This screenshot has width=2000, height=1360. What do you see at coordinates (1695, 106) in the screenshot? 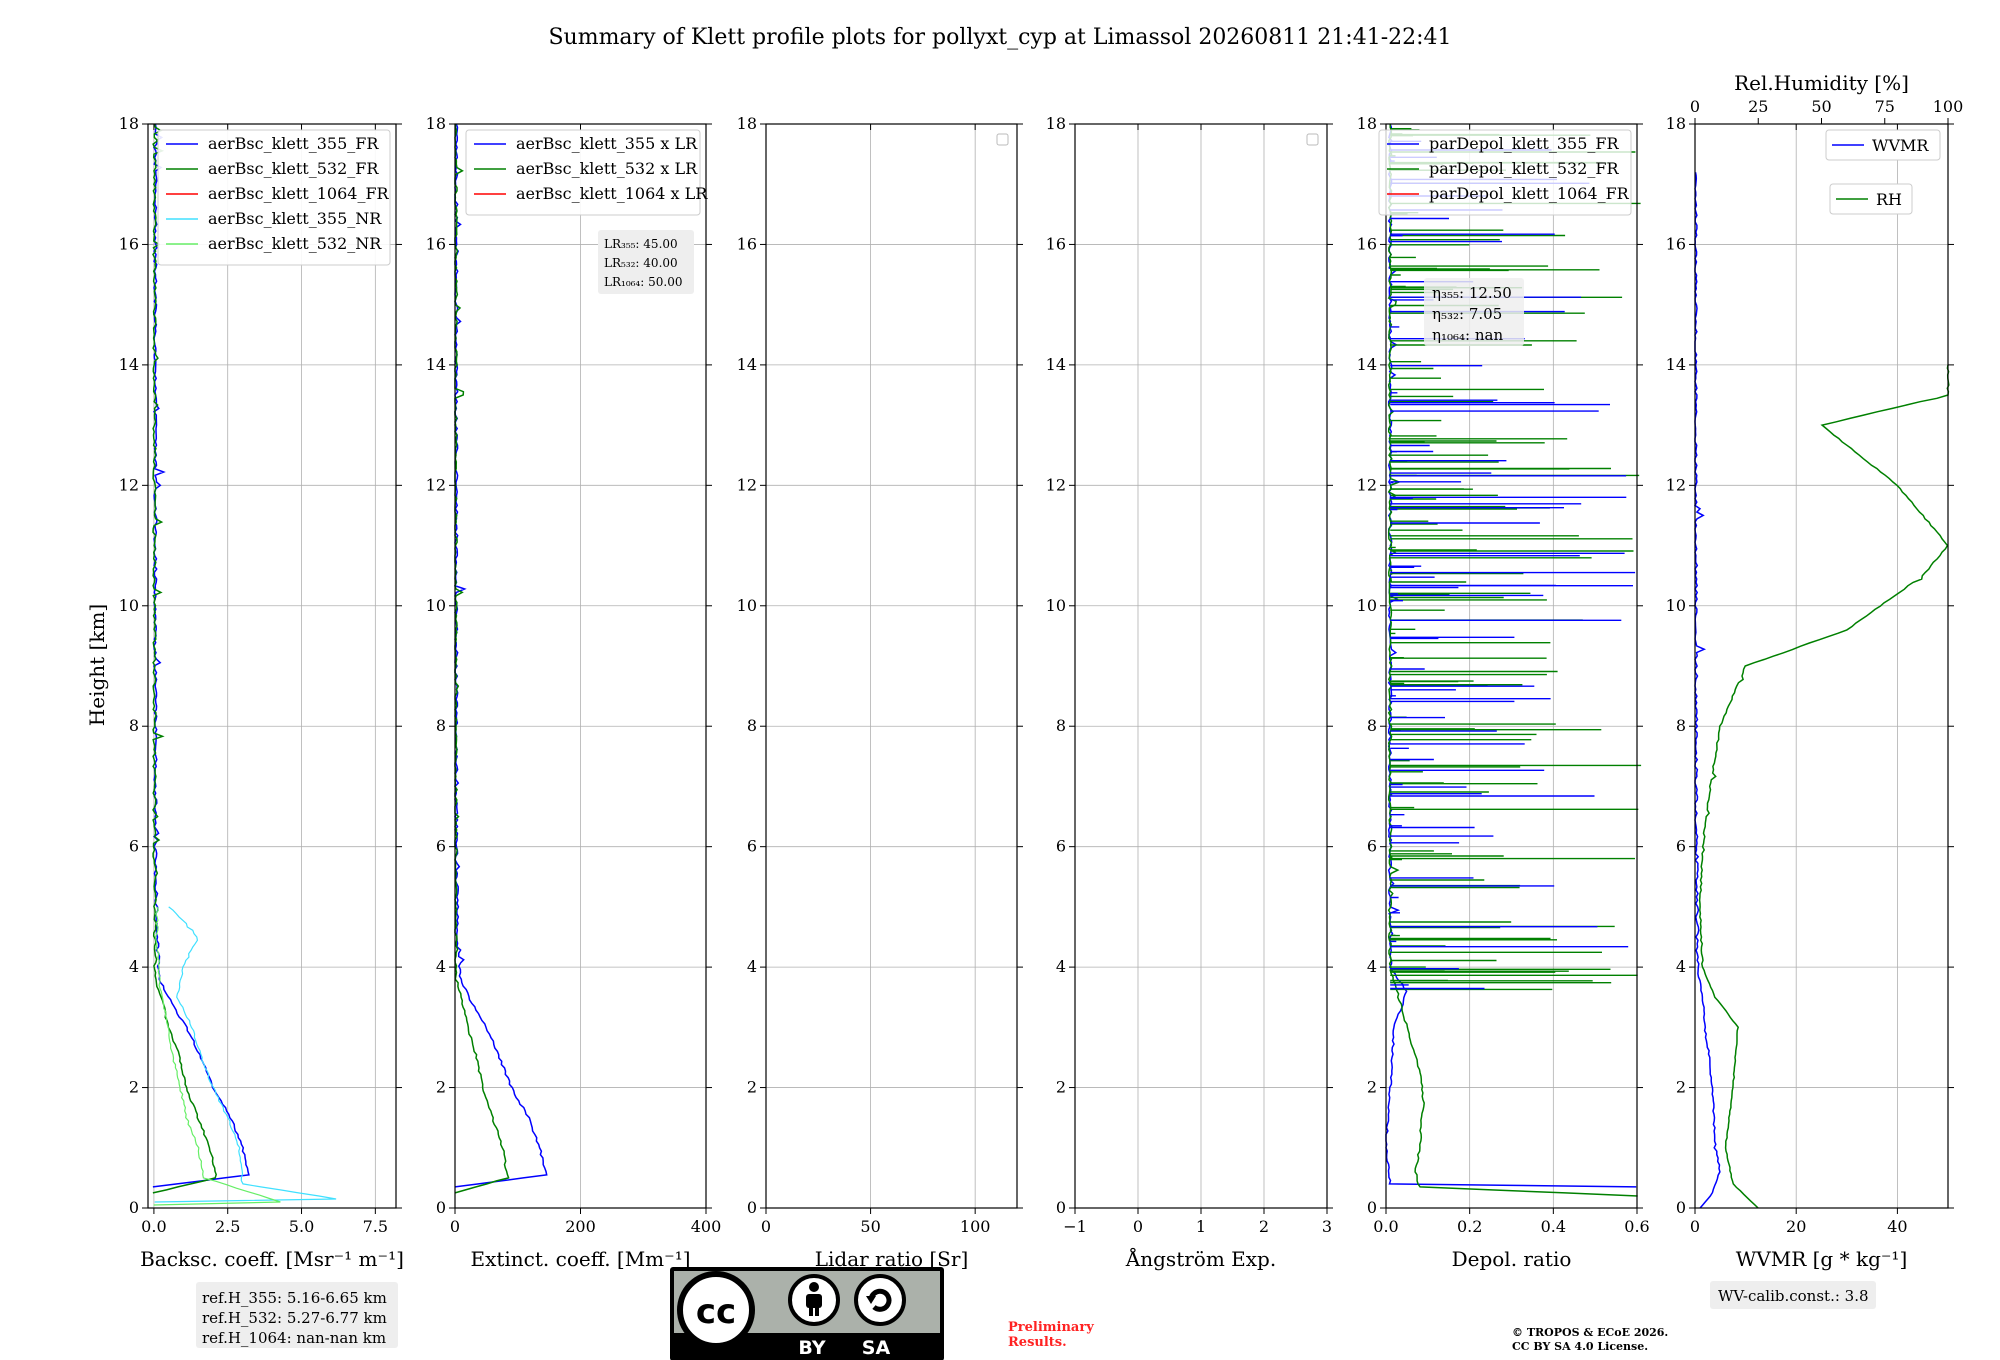
I see `top-x-tick-label: 0` at bounding box center [1695, 106].